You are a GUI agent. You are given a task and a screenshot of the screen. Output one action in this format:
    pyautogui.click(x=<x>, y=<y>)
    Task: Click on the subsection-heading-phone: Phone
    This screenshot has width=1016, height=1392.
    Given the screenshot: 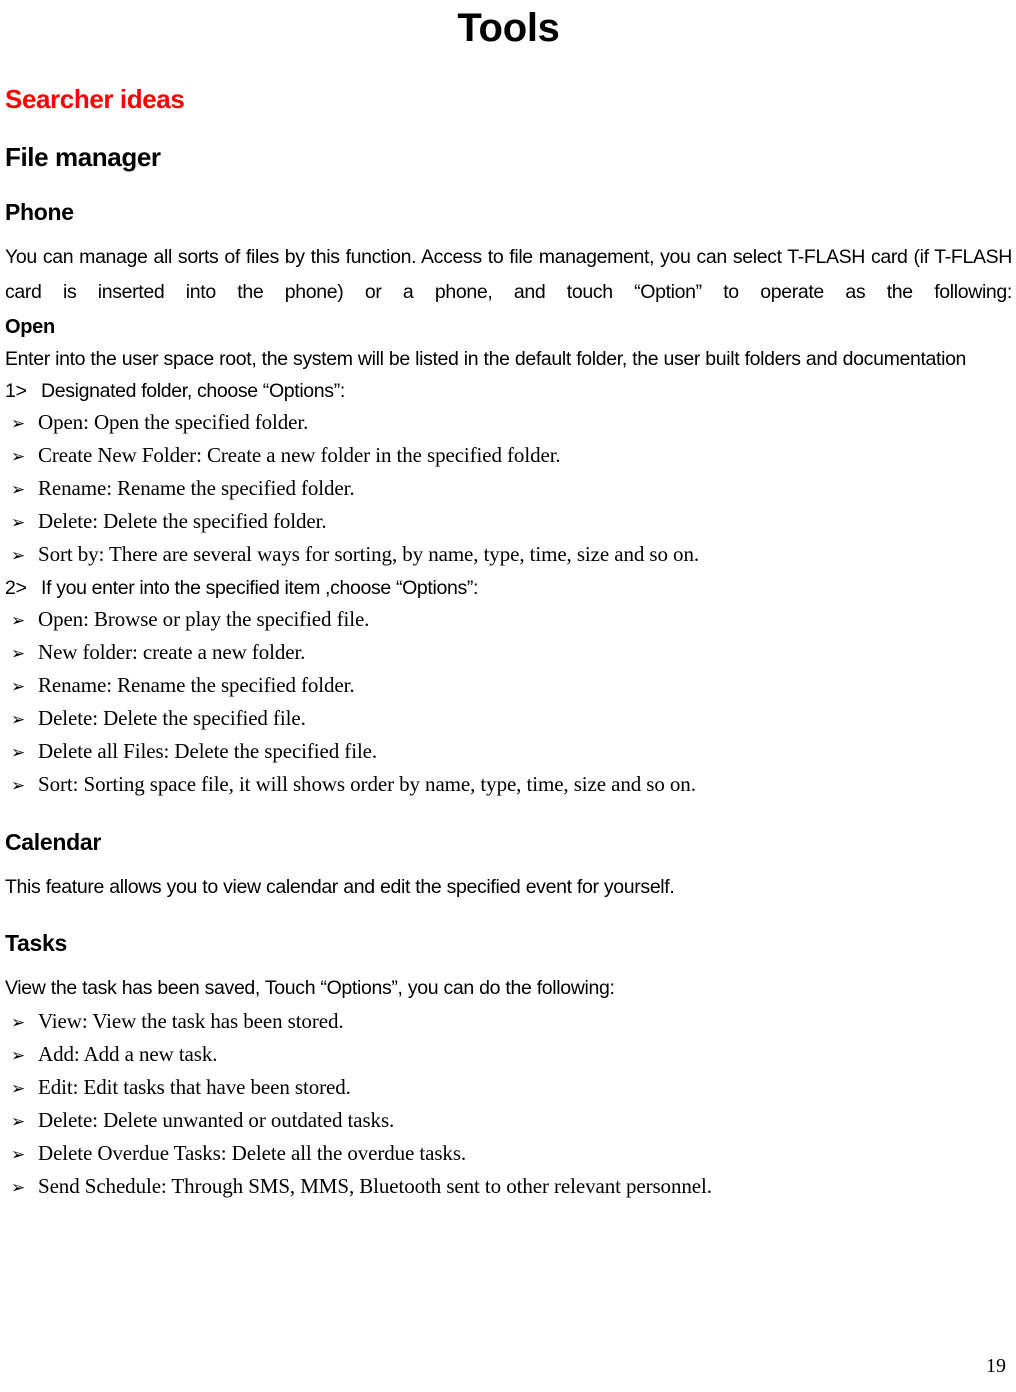 What is the action you would take?
    pyautogui.click(x=39, y=212)
    